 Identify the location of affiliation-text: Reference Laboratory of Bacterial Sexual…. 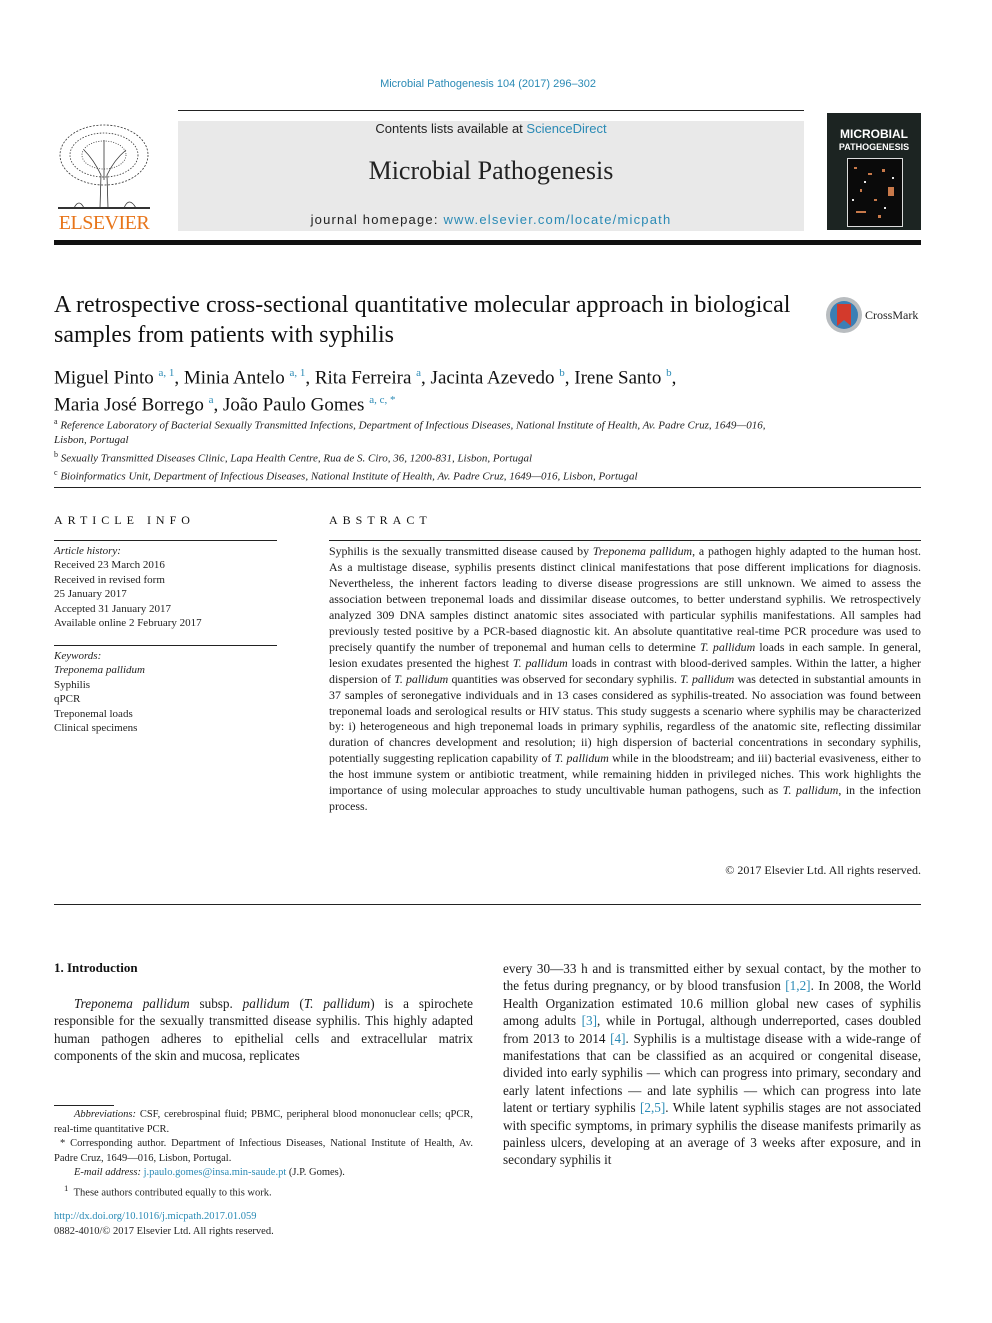
(410, 433).